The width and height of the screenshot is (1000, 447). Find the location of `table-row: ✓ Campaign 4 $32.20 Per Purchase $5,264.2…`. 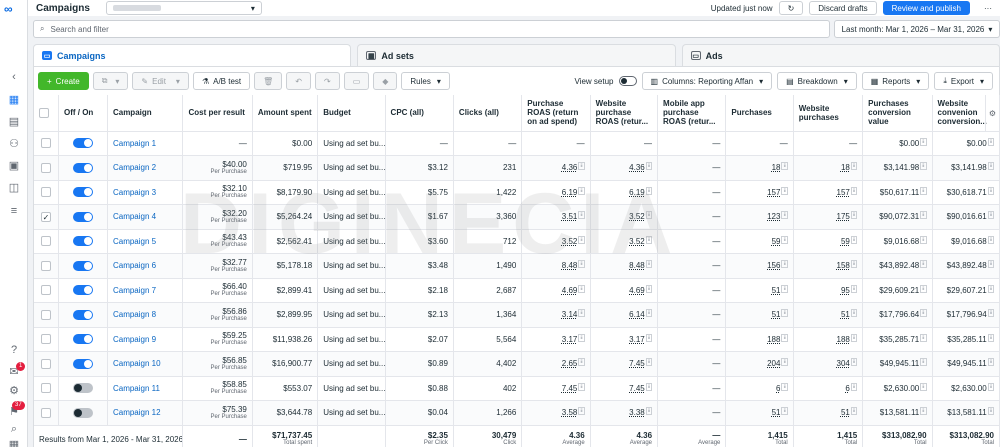

table-row: ✓ Campaign 4 $32.20 Per Purchase $5,264.2… is located at coordinates (517, 217).